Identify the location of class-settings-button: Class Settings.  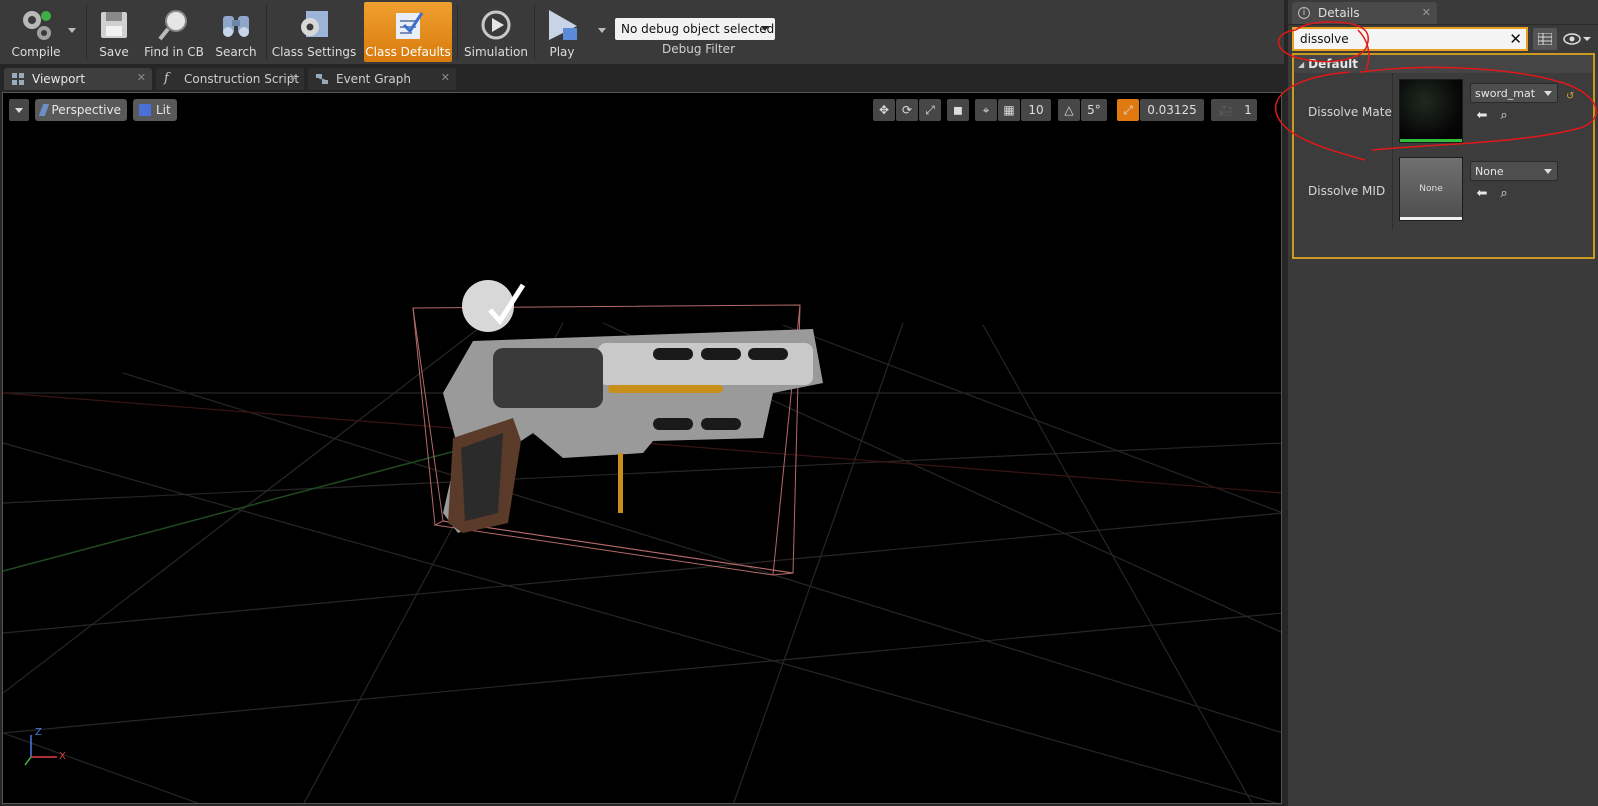
(314, 32).